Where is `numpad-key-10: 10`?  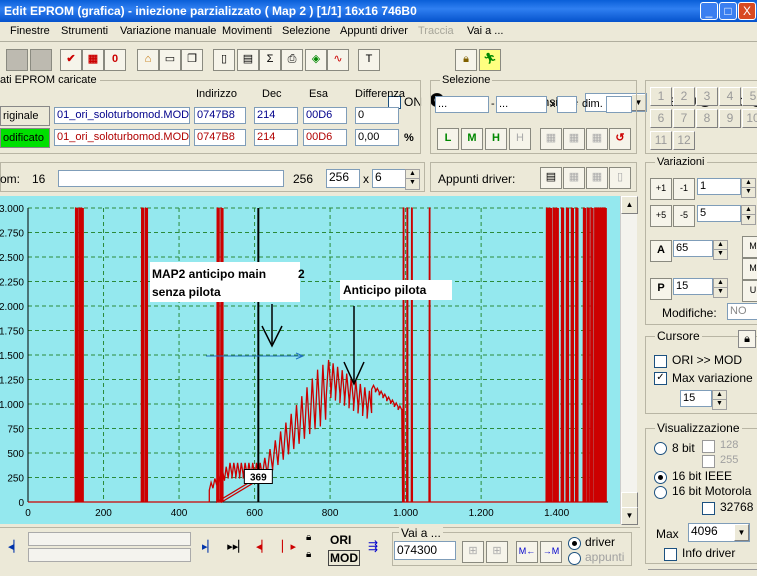
numpad-key-10: 10 is located at coordinates (749, 118).